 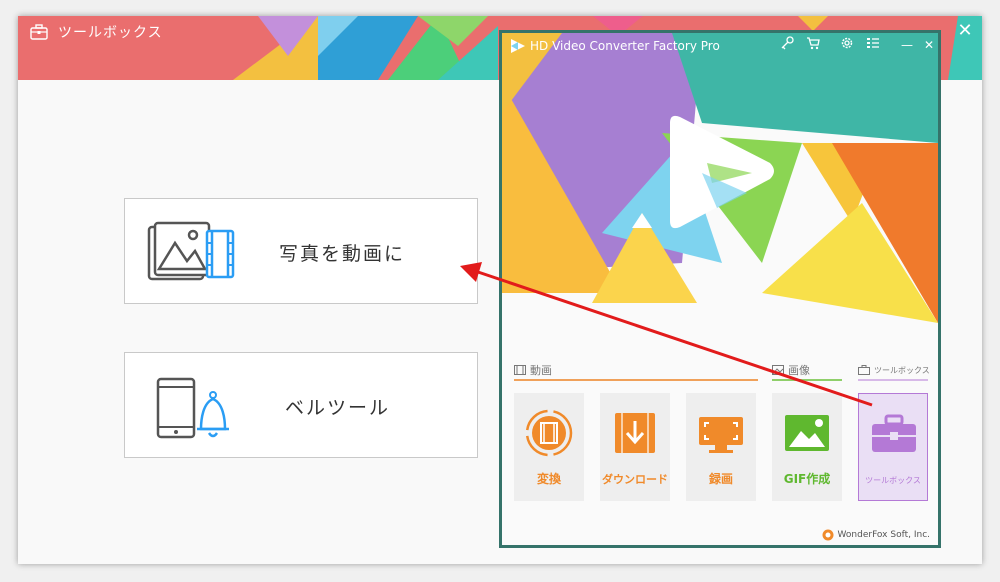 I want to click on minimize-button: —, so click(x=907, y=45).